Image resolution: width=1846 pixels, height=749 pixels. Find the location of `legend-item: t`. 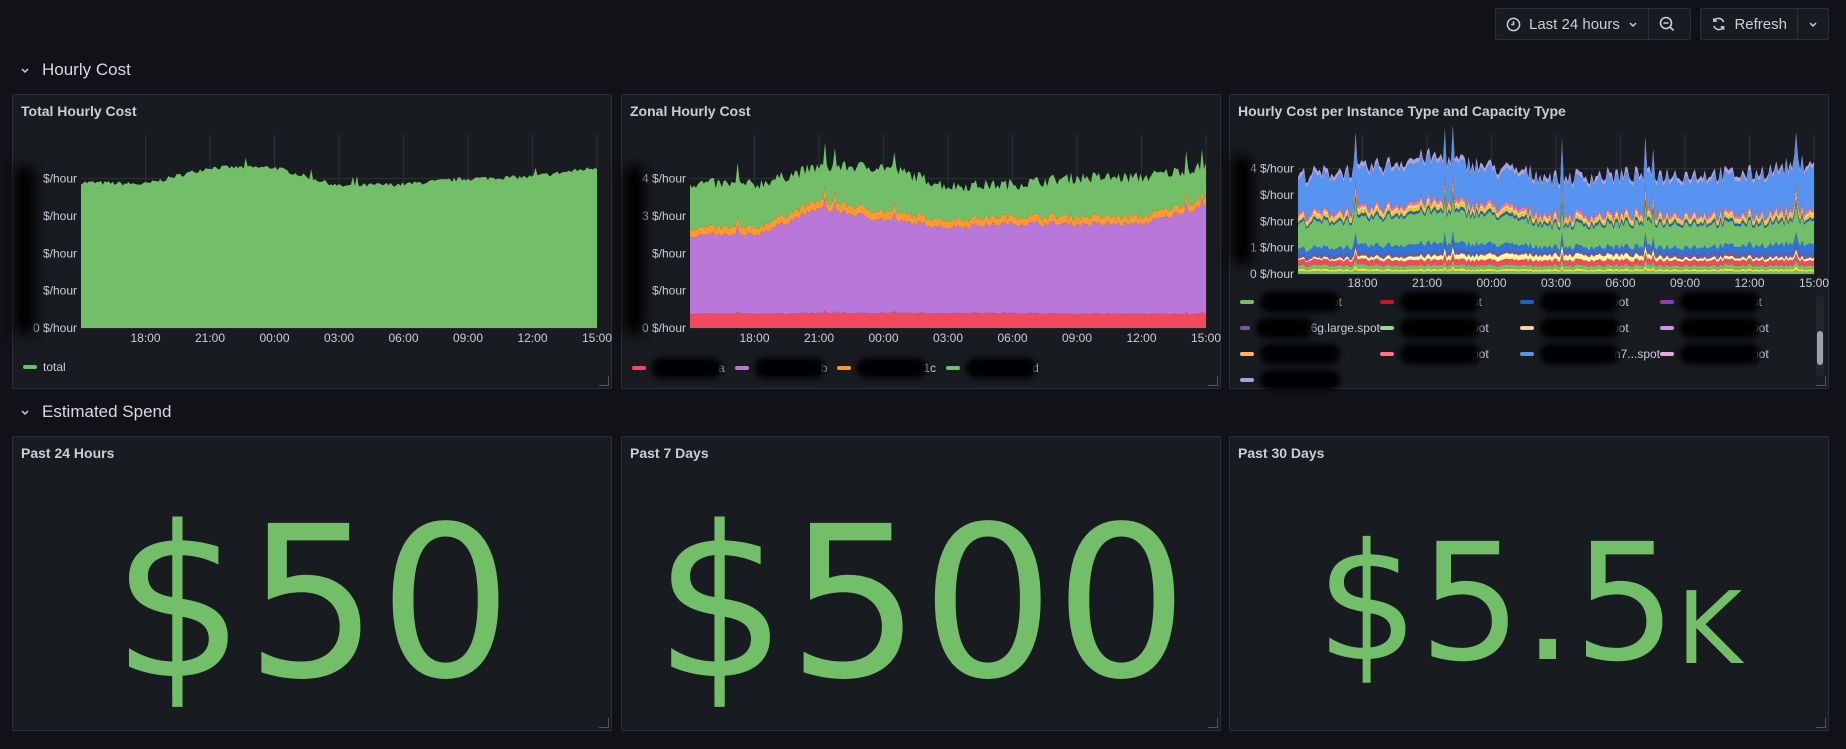

legend-item: t is located at coordinates (1310, 354).